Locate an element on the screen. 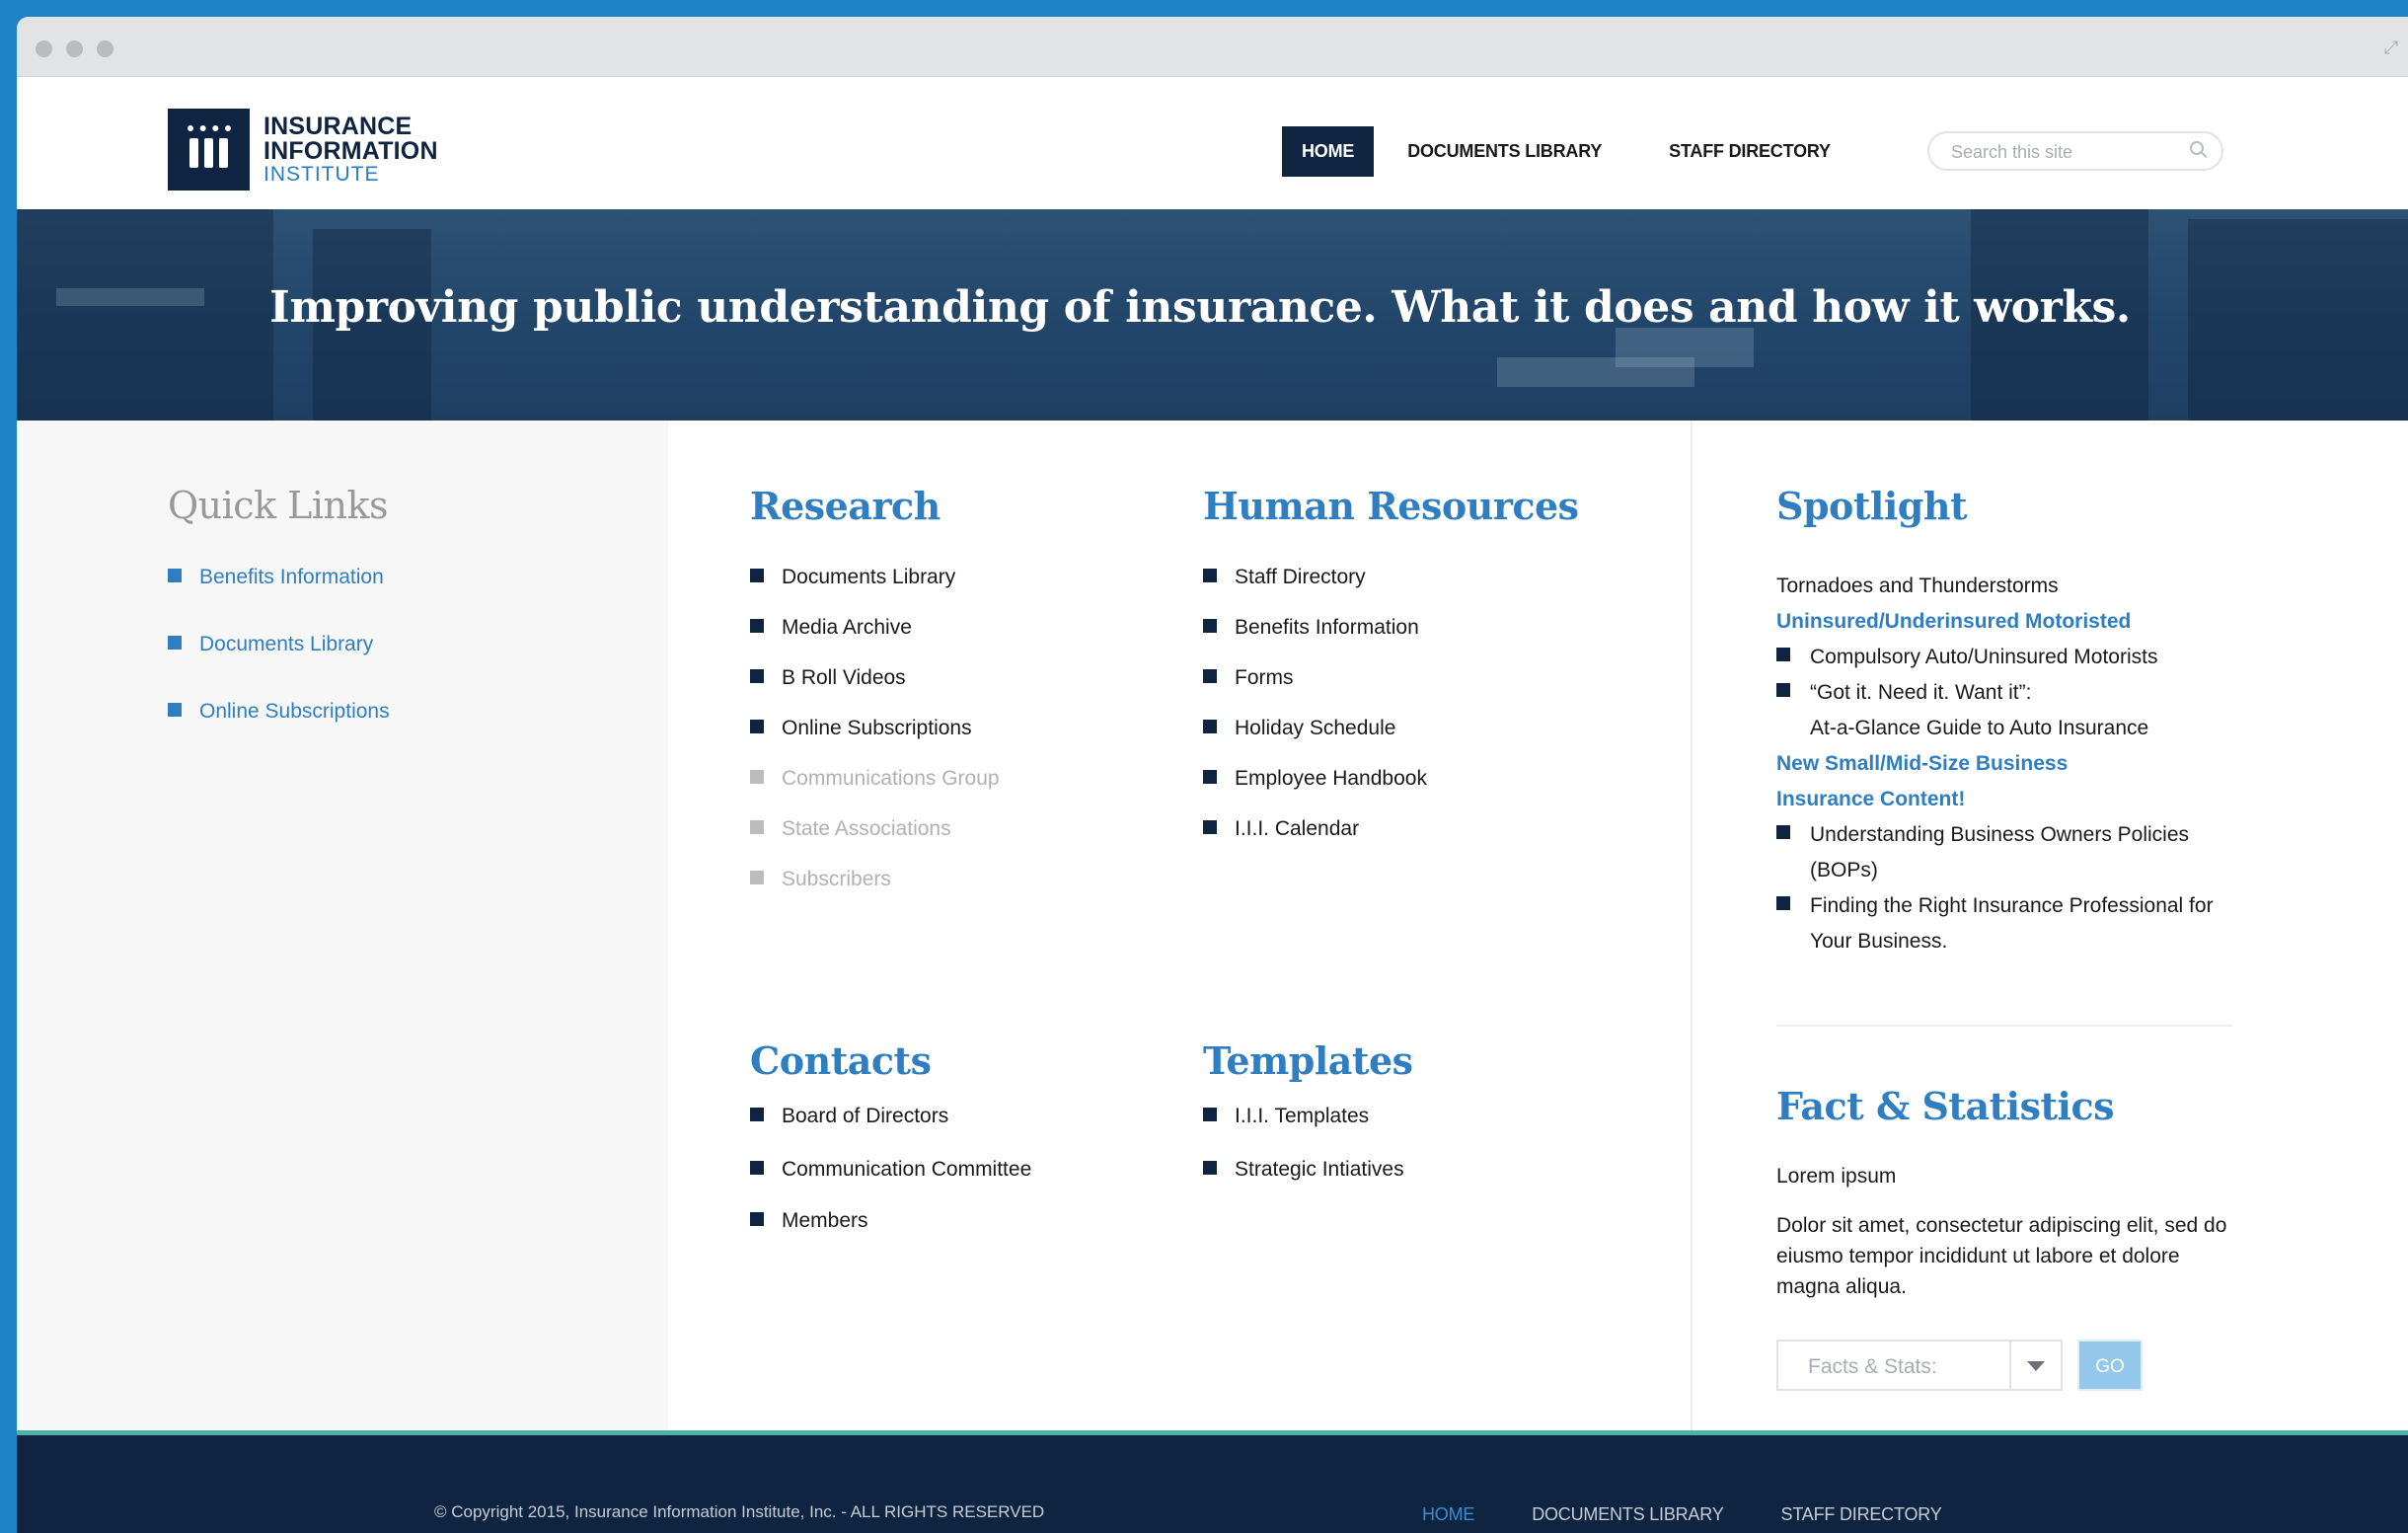  hr-item: Employee Handbook is located at coordinates (1315, 792).